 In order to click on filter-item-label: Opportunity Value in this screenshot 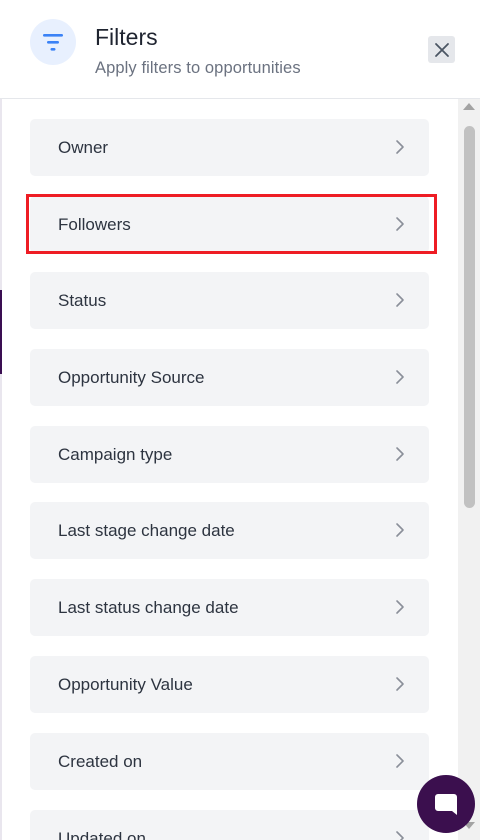, I will do `click(125, 684)`.